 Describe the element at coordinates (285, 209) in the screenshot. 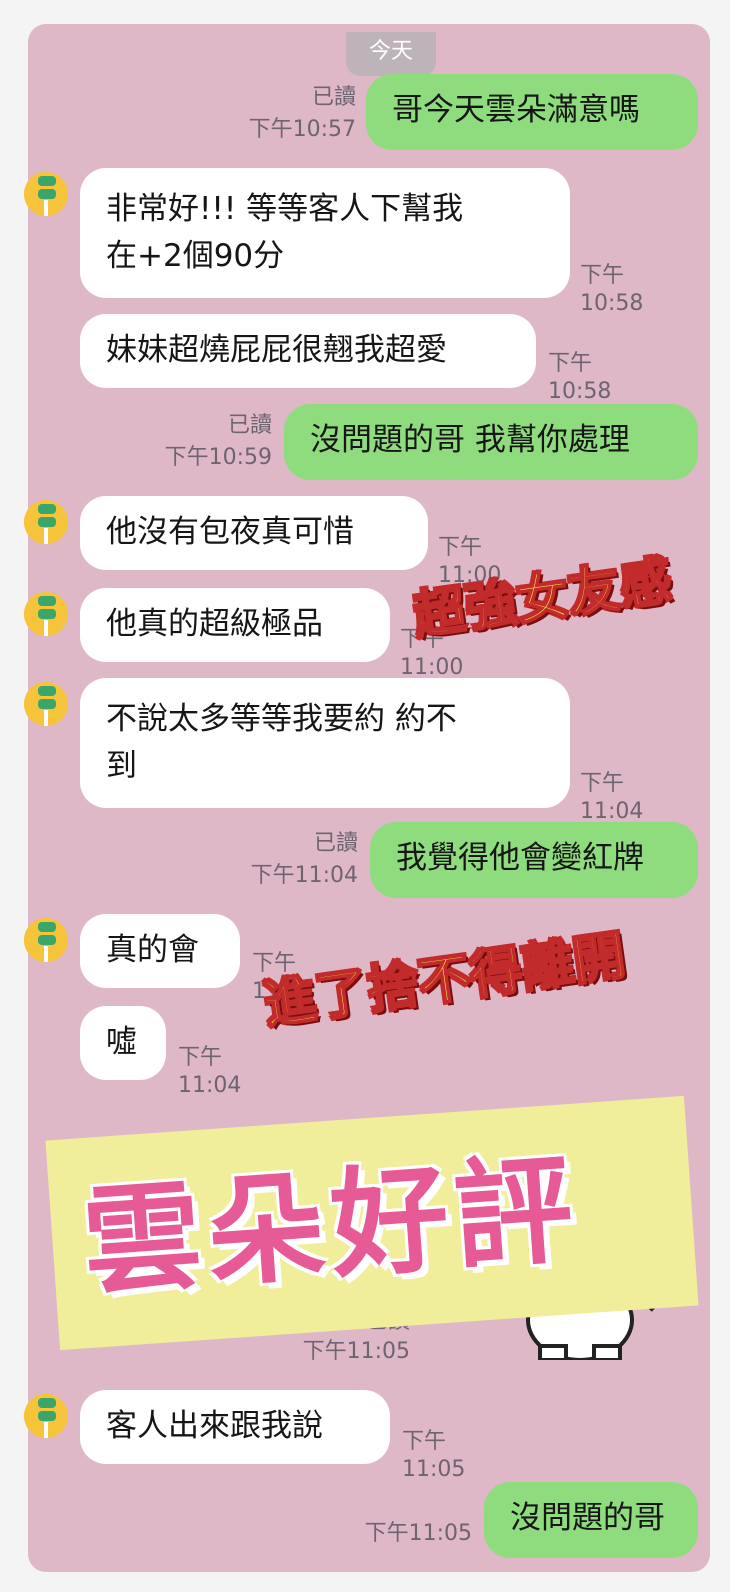

I see `message-line: 非常好!!! 等等客人下幫我` at that location.